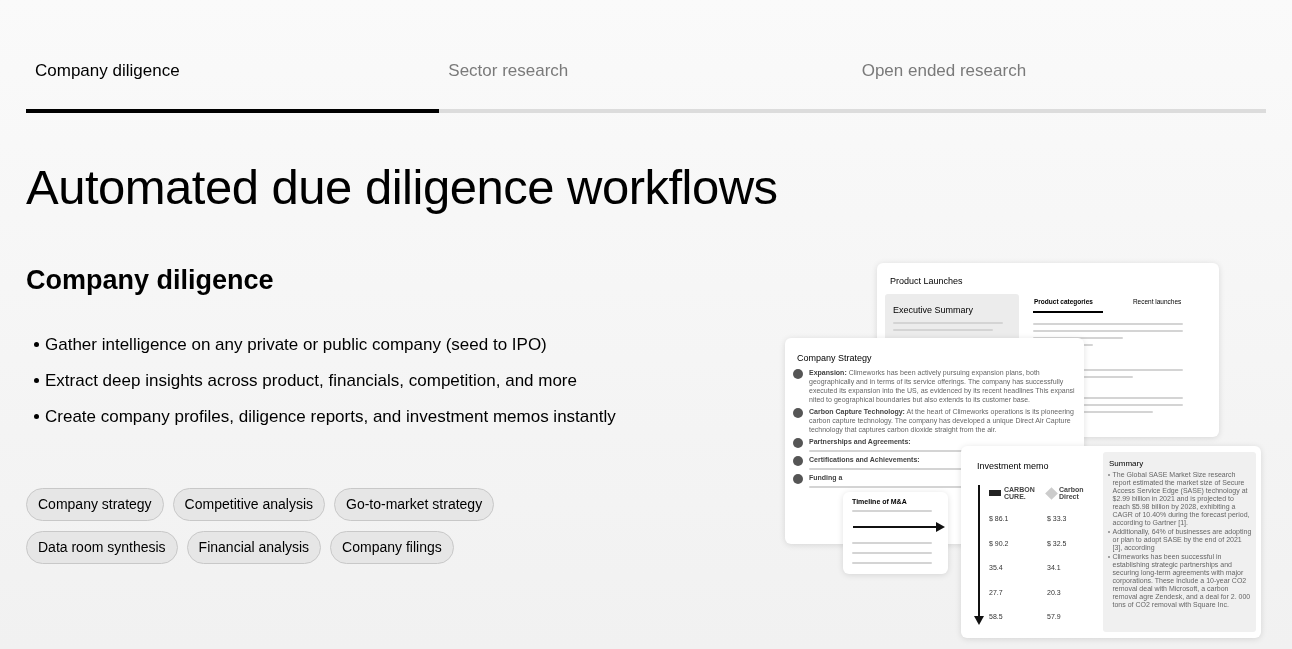  I want to click on tab: Open ended research, so click(1059, 85).